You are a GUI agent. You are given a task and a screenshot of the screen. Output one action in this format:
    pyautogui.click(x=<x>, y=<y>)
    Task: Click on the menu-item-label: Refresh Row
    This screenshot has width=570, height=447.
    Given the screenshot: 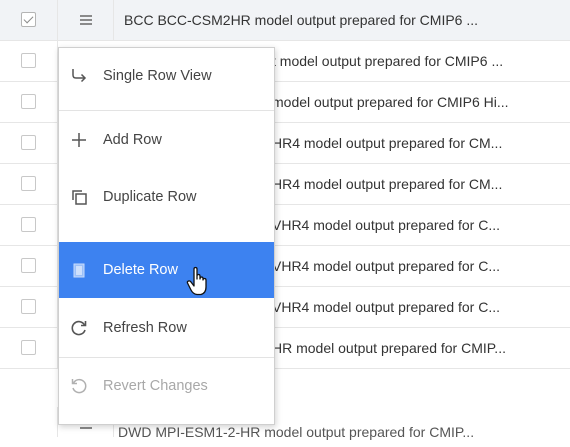 What is the action you would take?
    pyautogui.click(x=145, y=328)
    